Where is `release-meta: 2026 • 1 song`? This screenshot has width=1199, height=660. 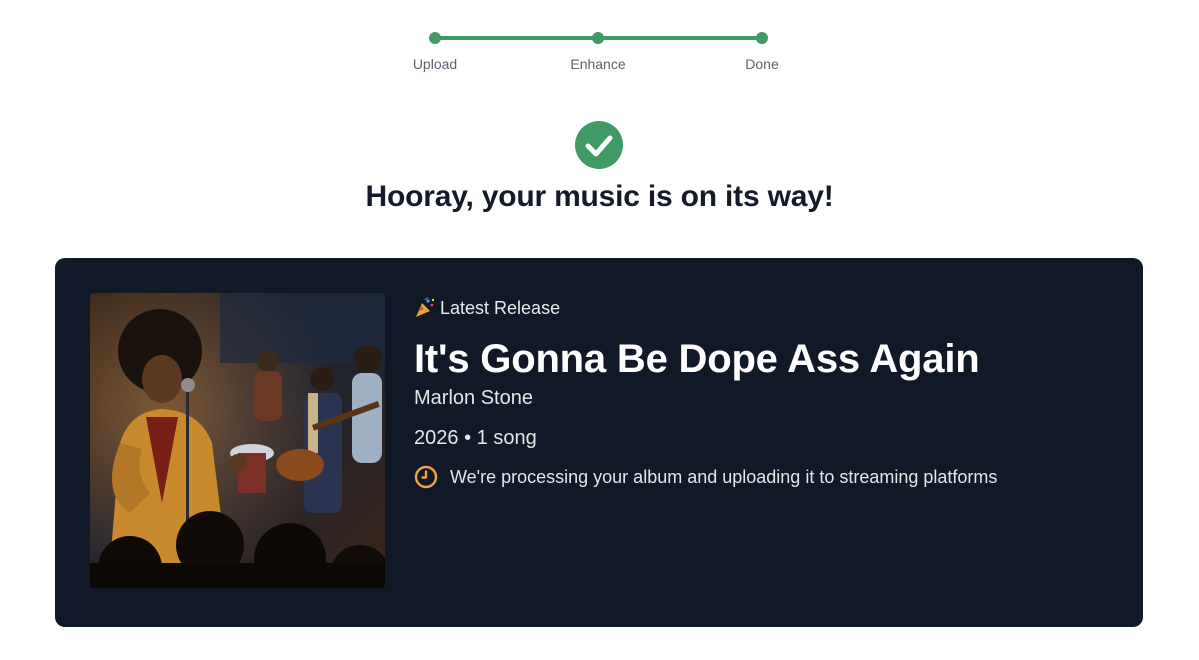
release-meta: 2026 • 1 song is located at coordinates (764, 438).